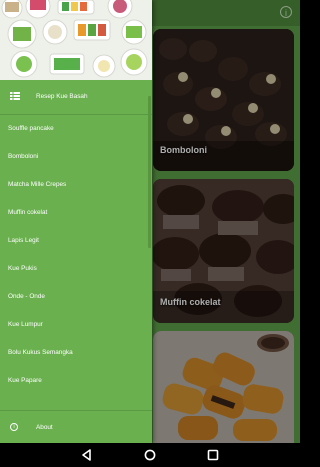 This screenshot has width=320, height=467. What do you see at coordinates (25, 380) in the screenshot?
I see `drawer-item-label: Kue Papare` at bounding box center [25, 380].